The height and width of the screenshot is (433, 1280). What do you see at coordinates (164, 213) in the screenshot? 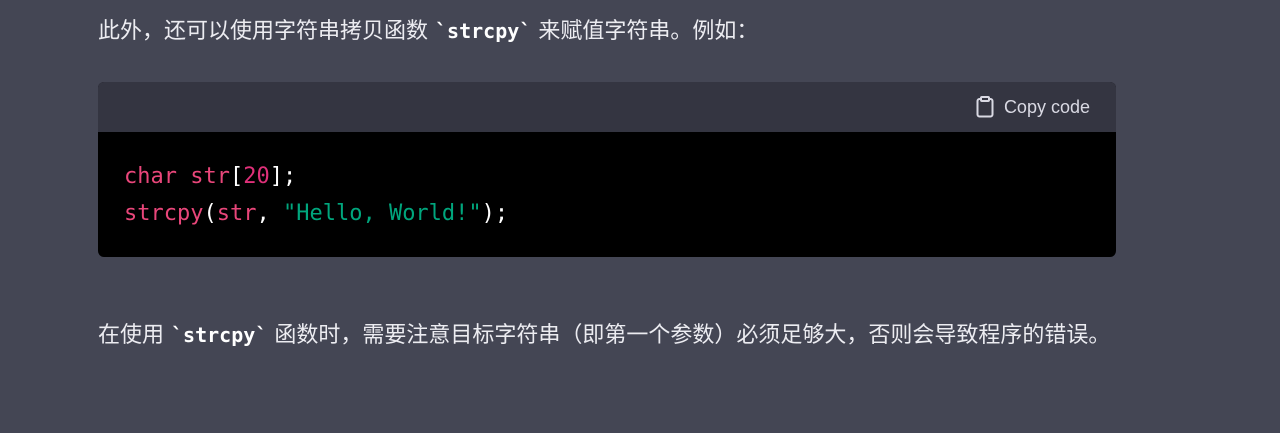
I see `code-function-name: strcpy` at bounding box center [164, 213].